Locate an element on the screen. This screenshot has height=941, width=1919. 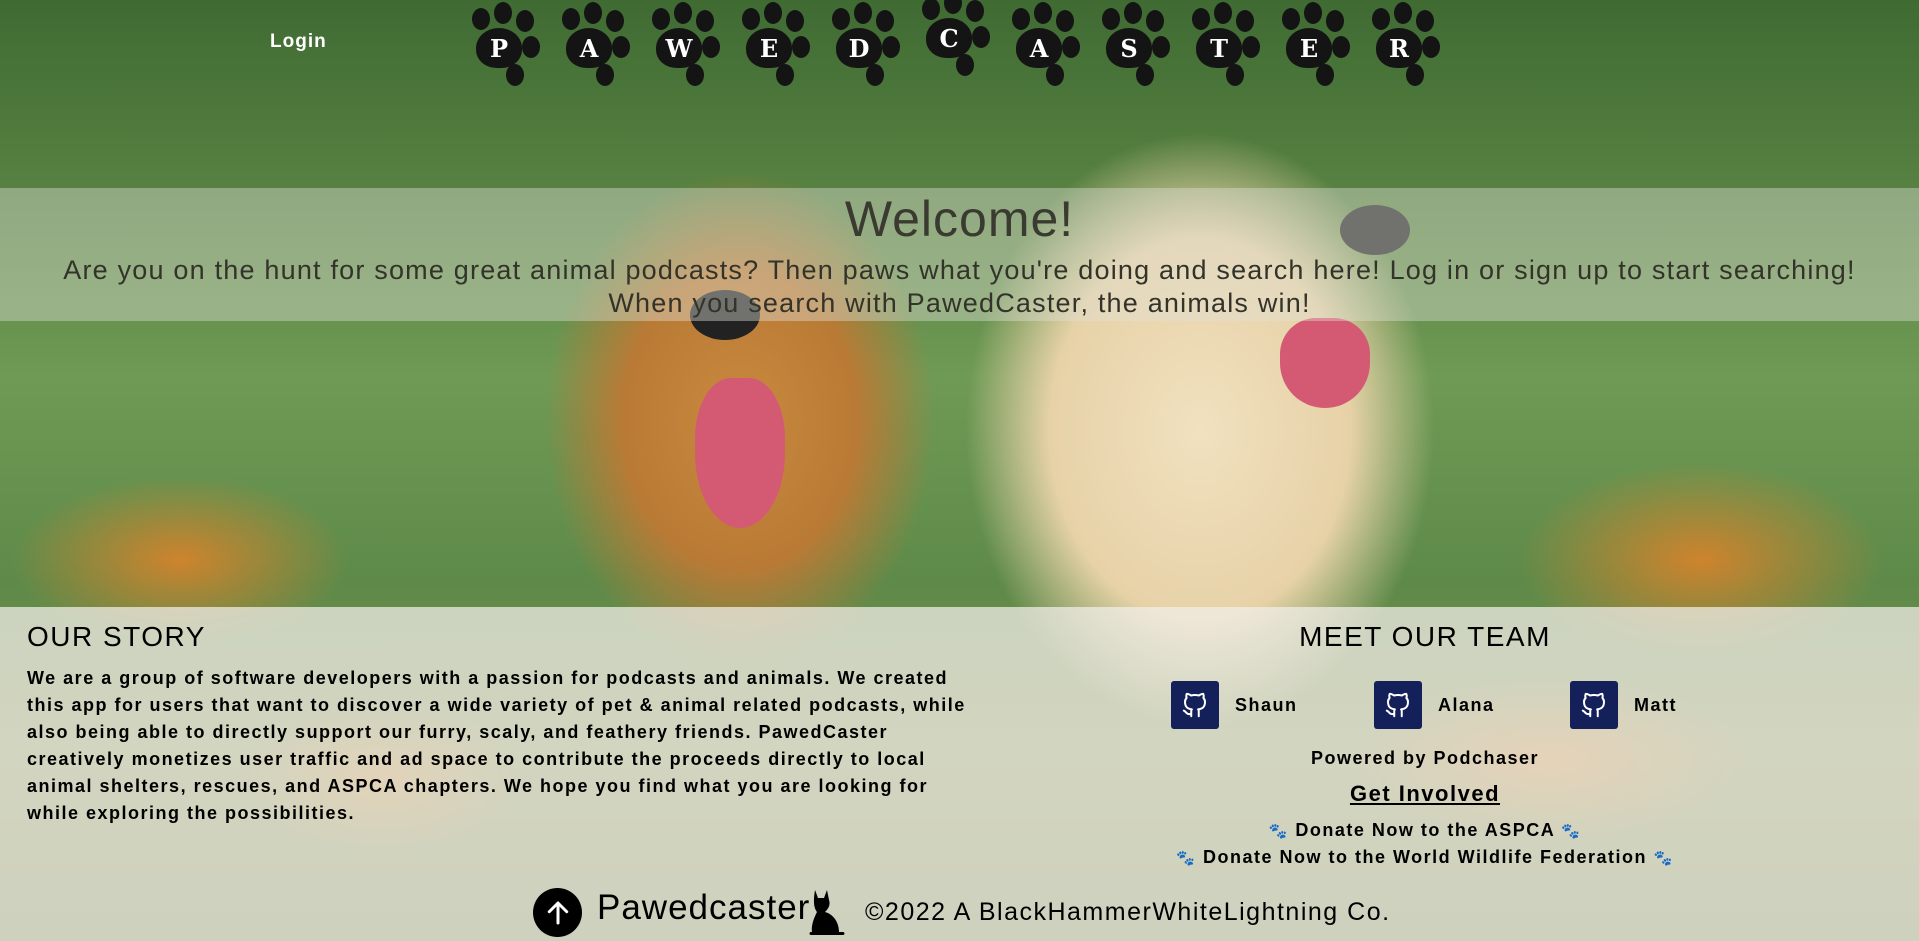
scroll-to-top-button is located at coordinates (557, 912).